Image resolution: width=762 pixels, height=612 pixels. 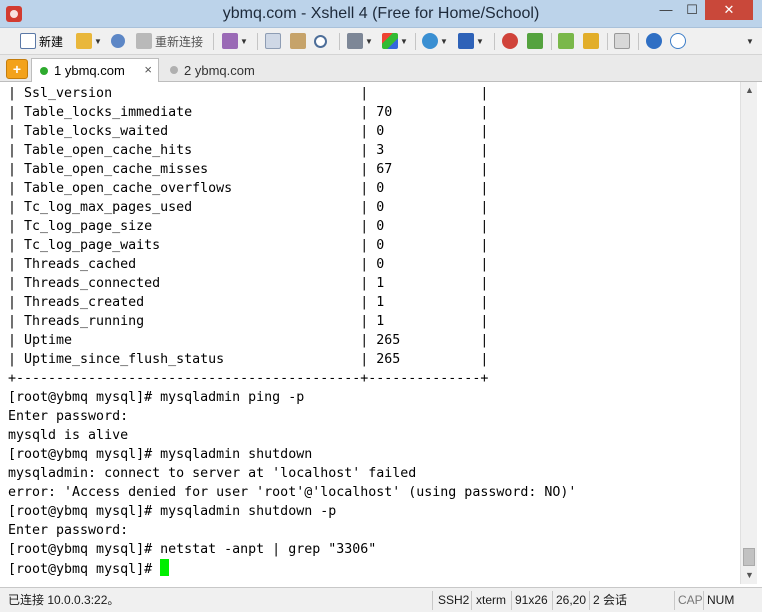 I want to click on scrollbar-thumb, so click(x=749, y=557).